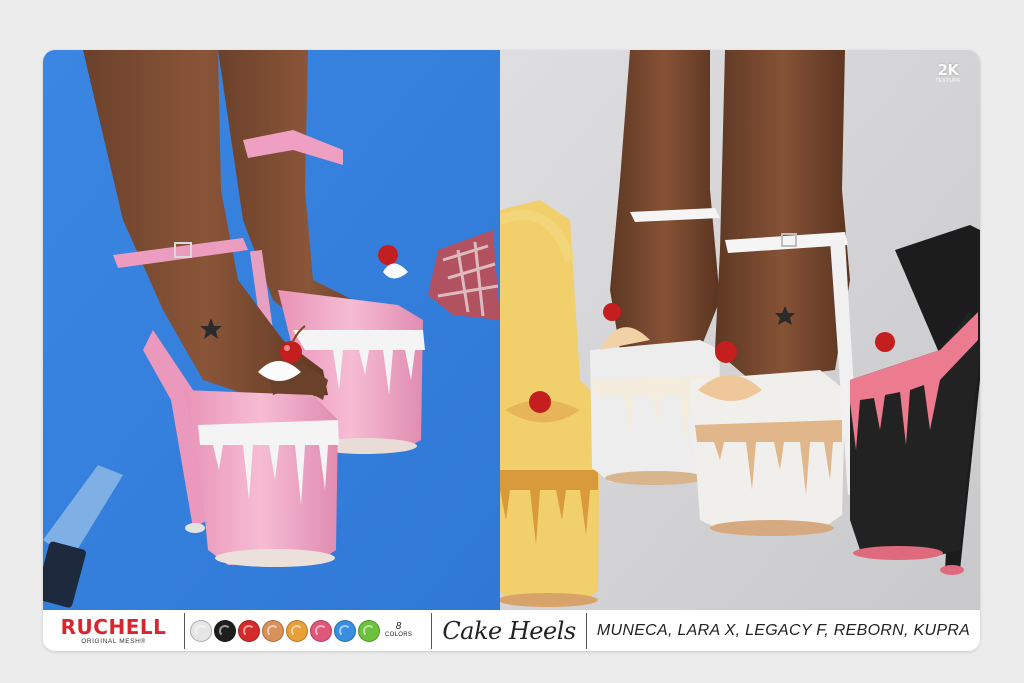 Image resolution: width=1024 pixels, height=683 pixels. What do you see at coordinates (297, 631) in the screenshot?
I see `swatch-orange` at bounding box center [297, 631].